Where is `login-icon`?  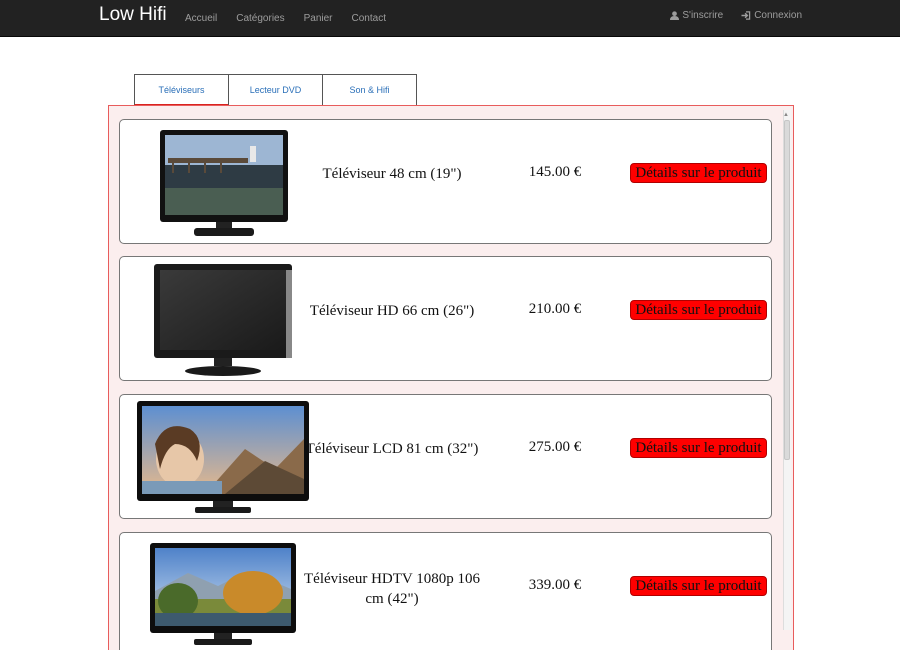
login-icon is located at coordinates (746, 15).